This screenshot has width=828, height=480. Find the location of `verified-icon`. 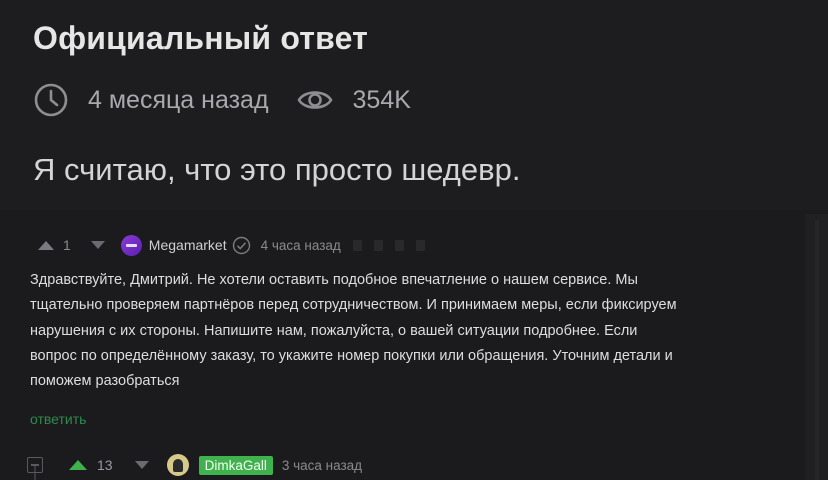

verified-icon is located at coordinates (241, 245).